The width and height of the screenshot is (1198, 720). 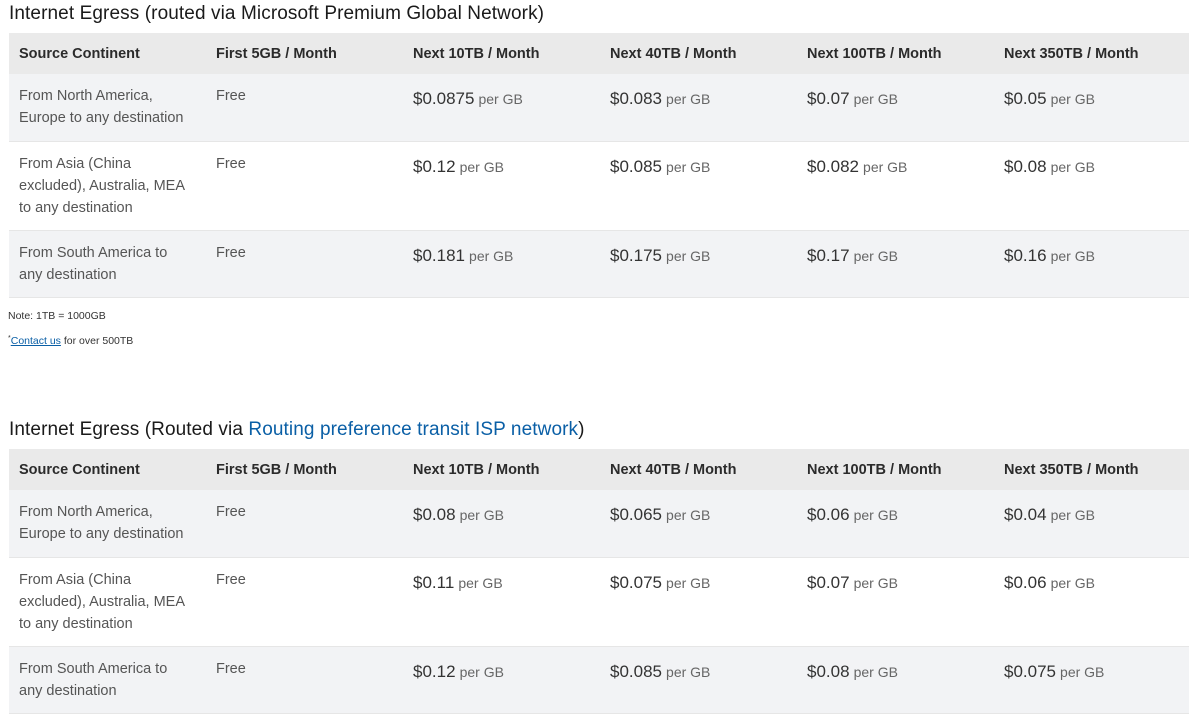 What do you see at coordinates (874, 53) in the screenshot?
I see `column-header-next-100tb: Next 100TB / Month` at bounding box center [874, 53].